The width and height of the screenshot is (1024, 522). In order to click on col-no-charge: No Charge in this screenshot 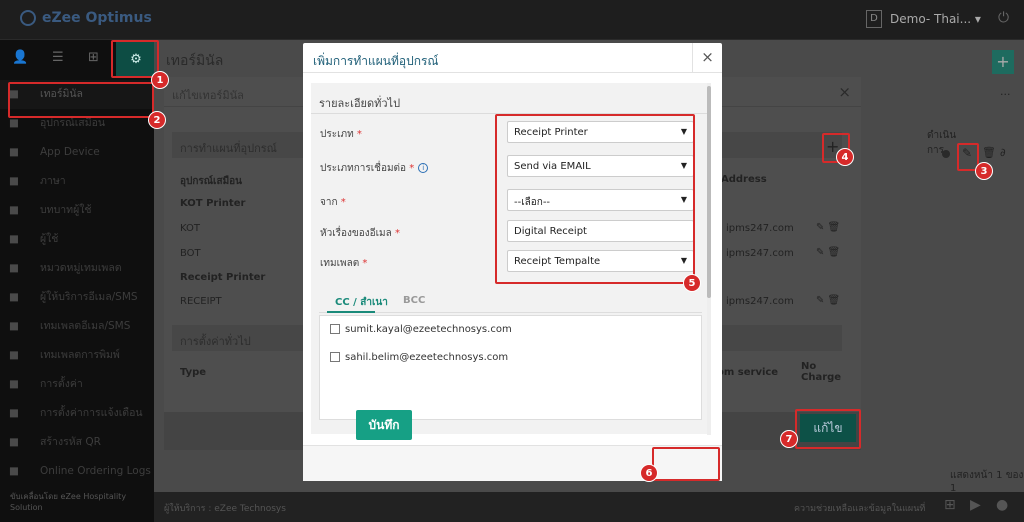, I will do `click(821, 372)`.